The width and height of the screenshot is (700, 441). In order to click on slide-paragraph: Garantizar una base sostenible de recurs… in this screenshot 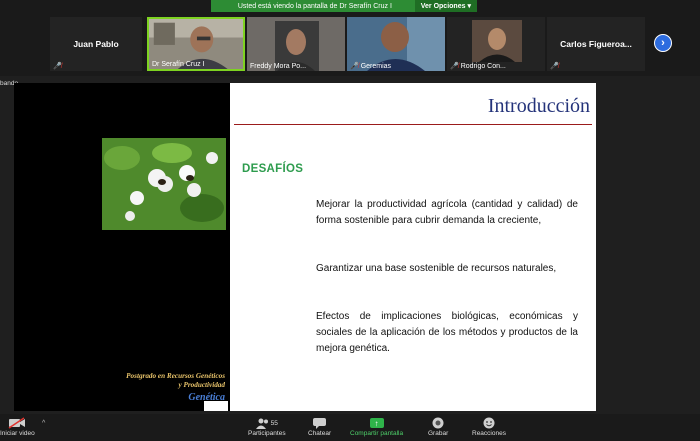, I will do `click(436, 268)`.